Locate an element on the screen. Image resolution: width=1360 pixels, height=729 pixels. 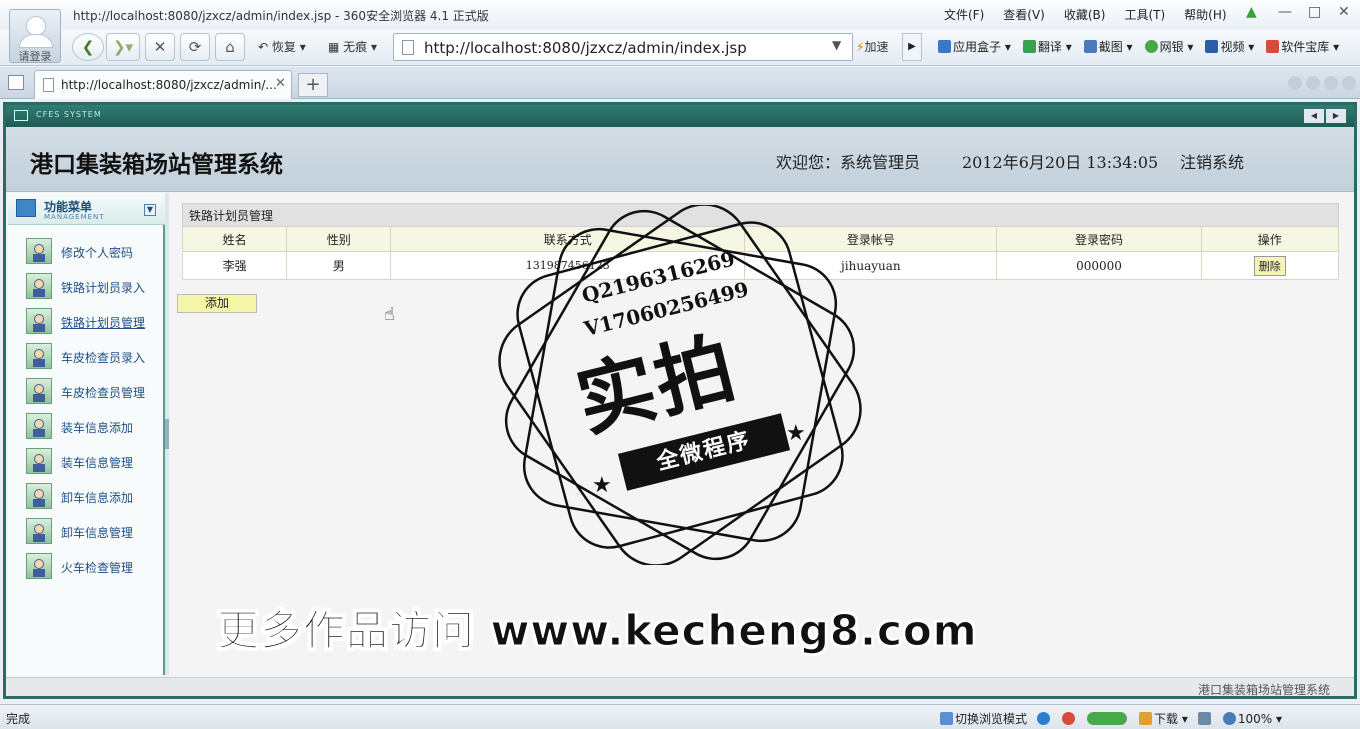
toolbar-apps: 应用盒子 ▾ 翻译 ▾ 截图 ▾ 网银 ▾ 视频 ▾ 软件宝库 ▾ is located at coordinates (1138, 46).